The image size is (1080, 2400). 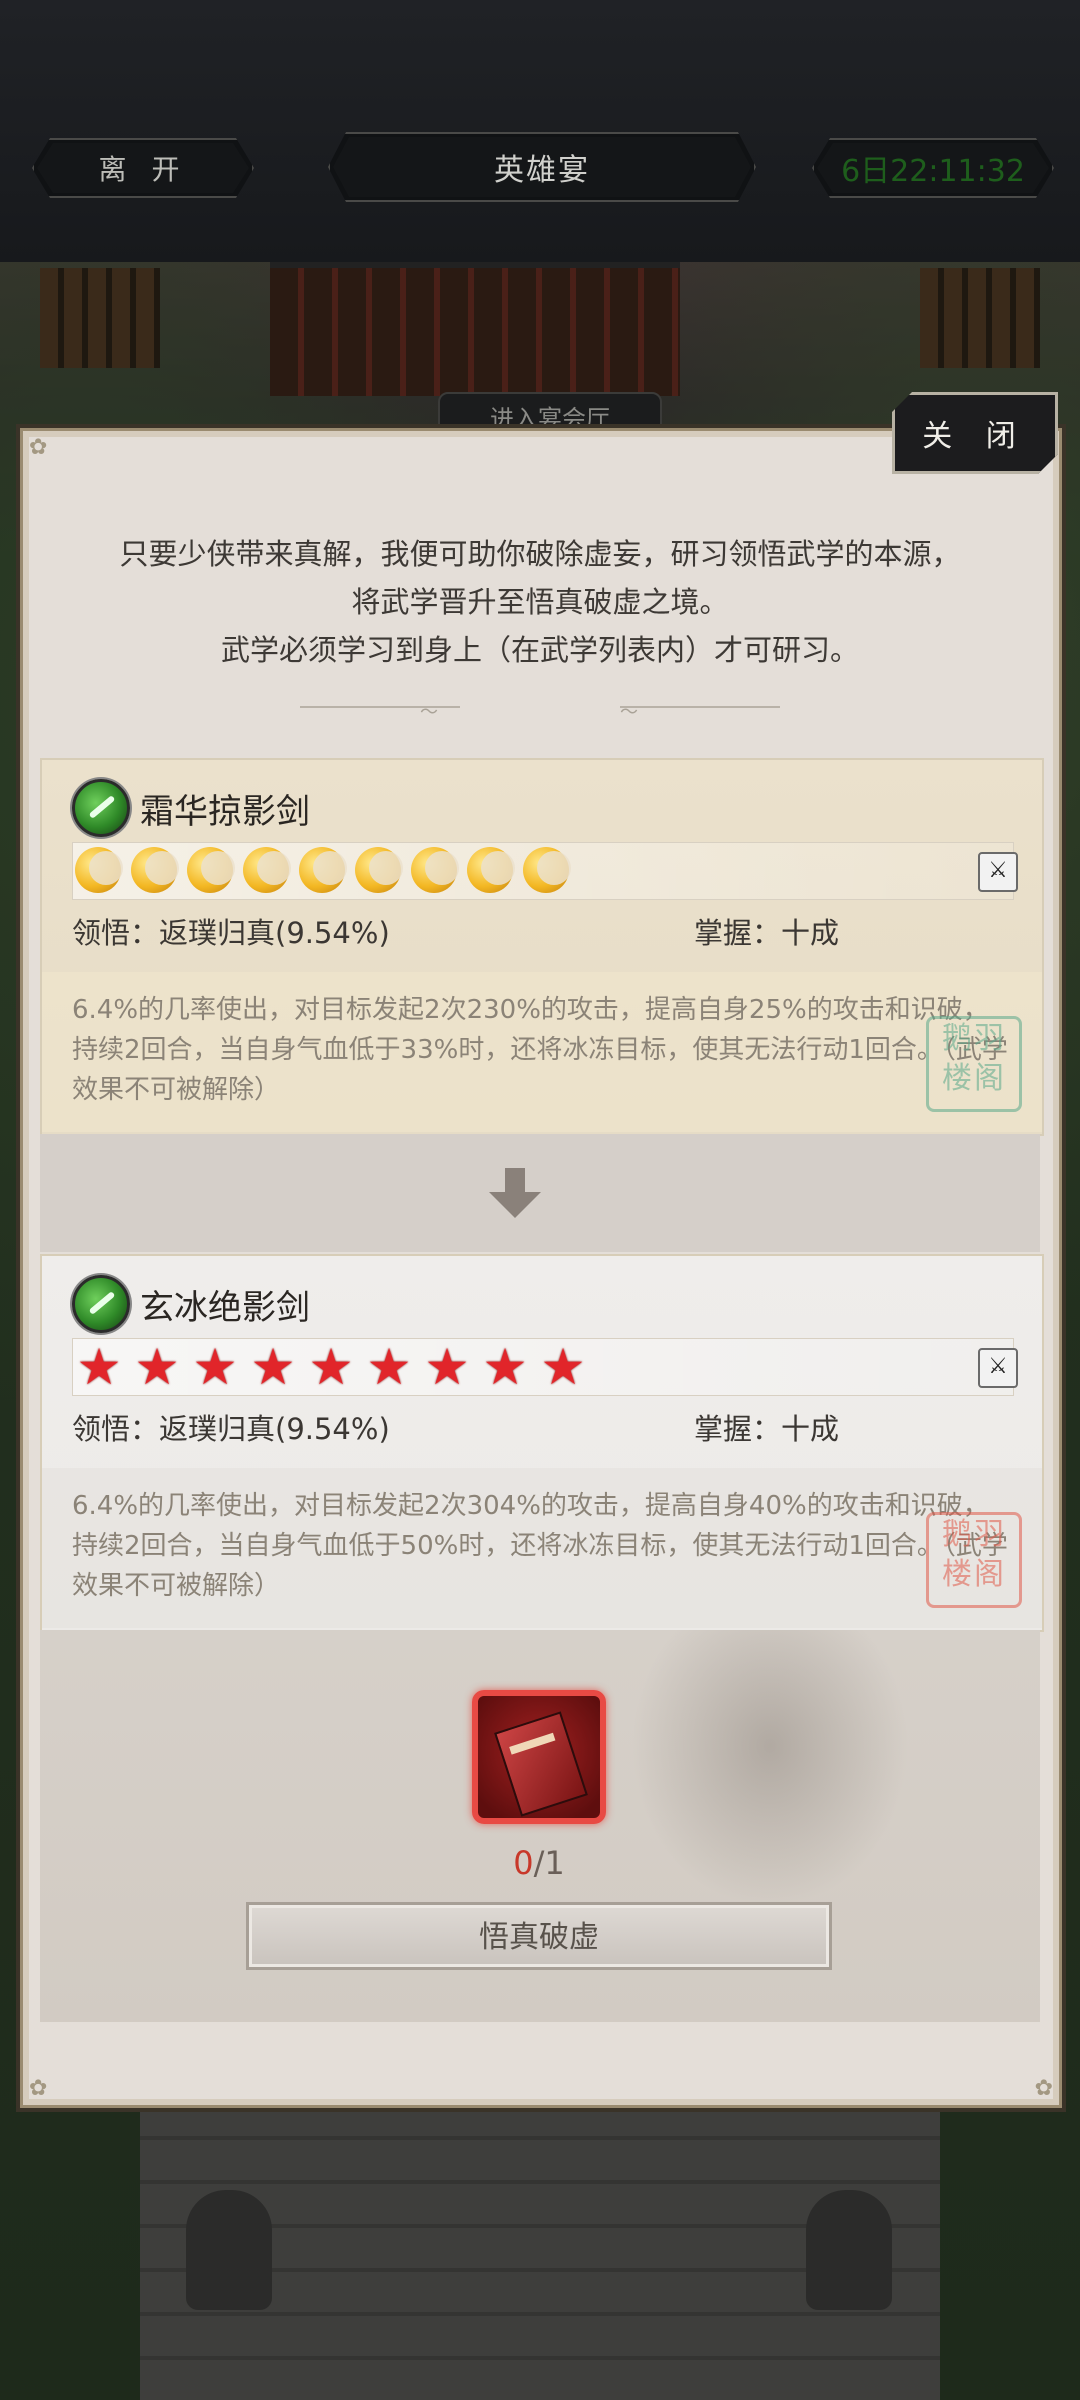 What do you see at coordinates (542, 170) in the screenshot?
I see `page-title-text: 英雄宴` at bounding box center [542, 170].